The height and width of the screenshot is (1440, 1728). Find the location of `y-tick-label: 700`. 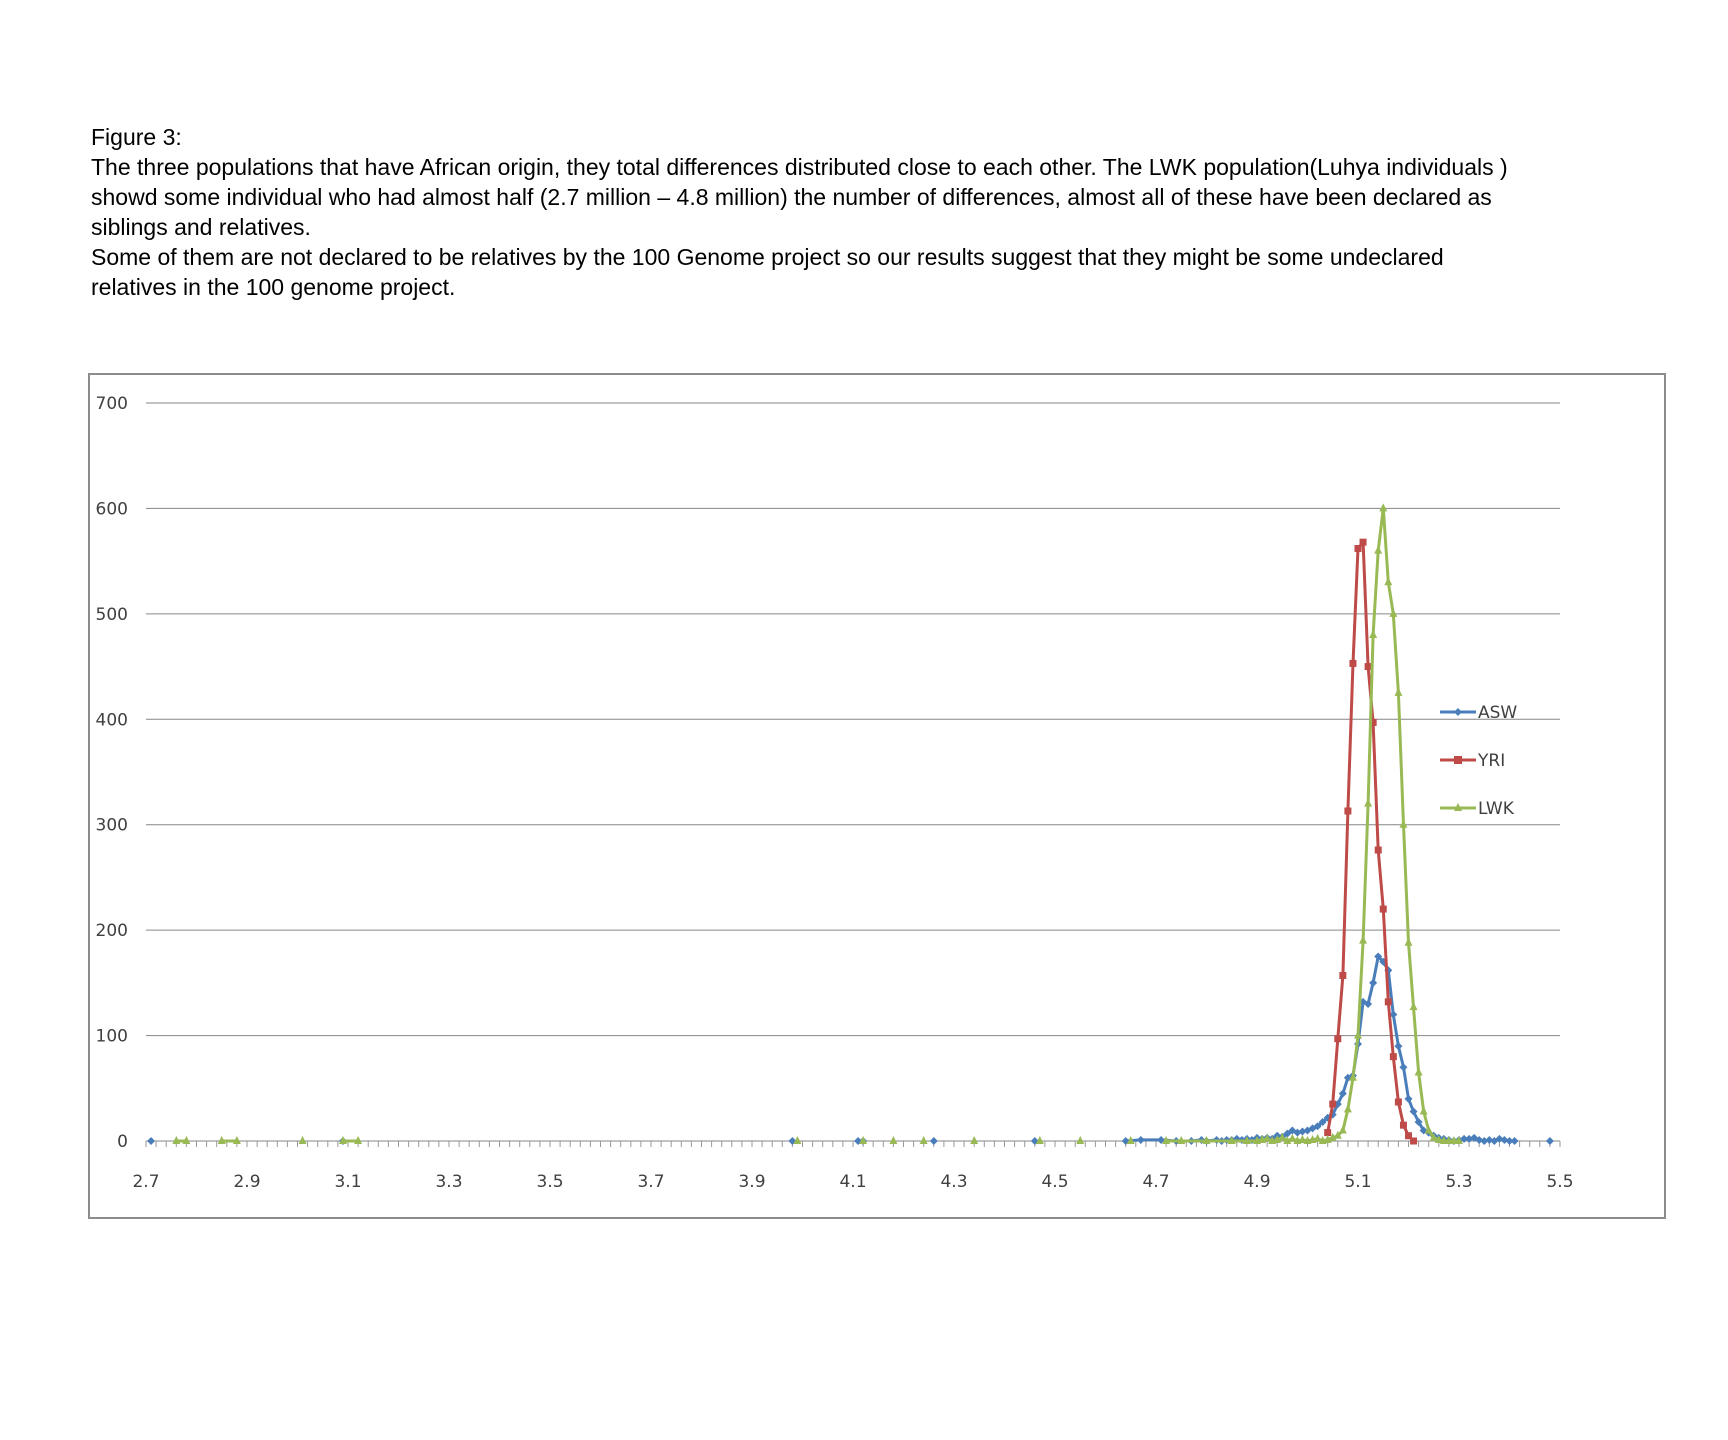

y-tick-label: 700 is located at coordinates (112, 404).